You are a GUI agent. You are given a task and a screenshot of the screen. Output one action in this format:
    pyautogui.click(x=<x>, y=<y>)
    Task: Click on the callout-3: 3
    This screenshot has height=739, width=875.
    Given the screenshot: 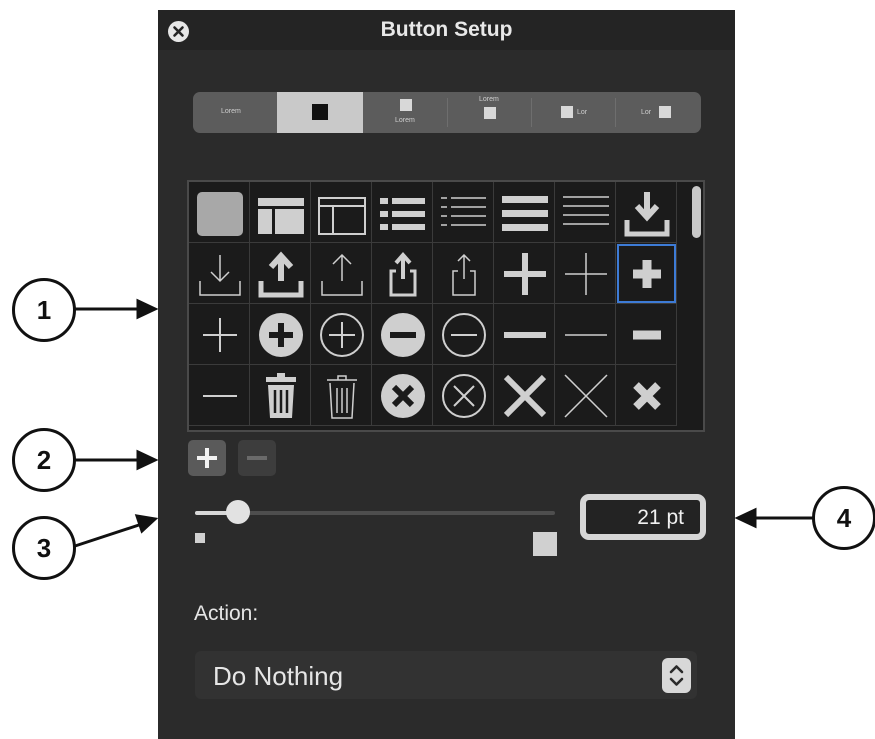 What is the action you would take?
    pyautogui.click(x=44, y=548)
    